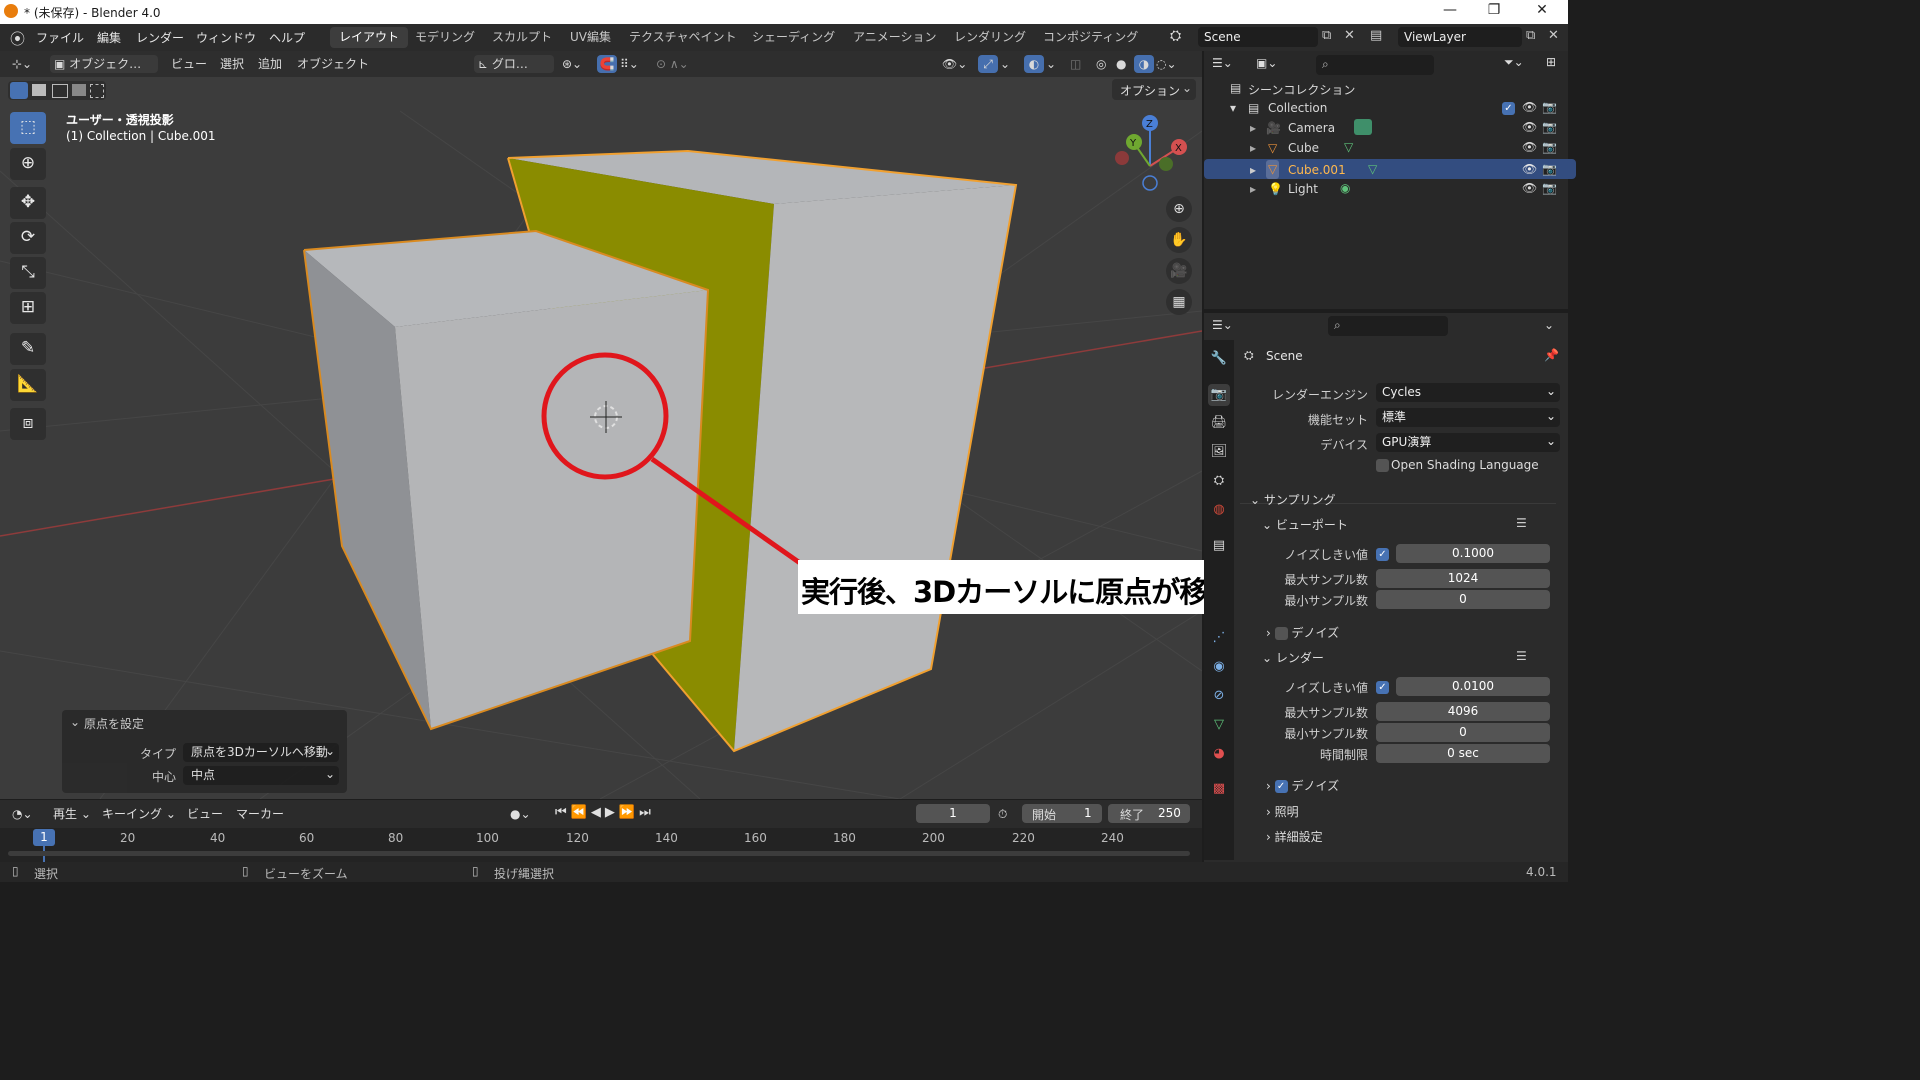 This screenshot has width=1920, height=1080. Describe the element at coordinates (1219, 423) in the screenshot. I see `output-tab-icon: 🖨` at that location.